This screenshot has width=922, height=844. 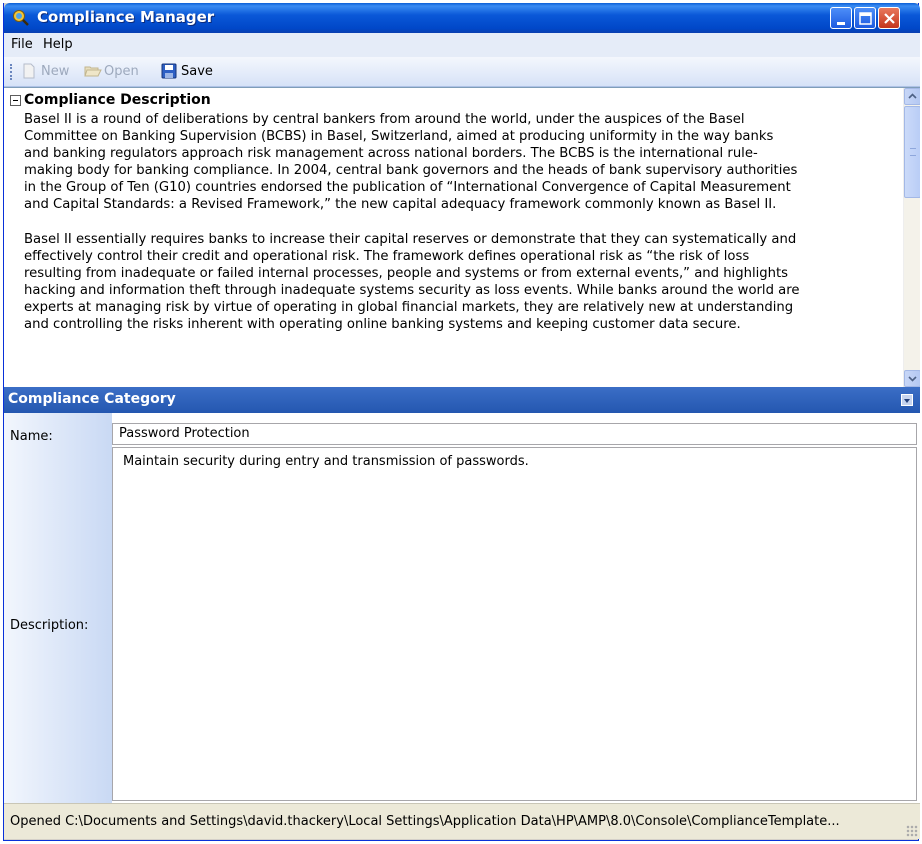 What do you see at coordinates (31, 436) in the screenshot?
I see `name-label: Name:` at bounding box center [31, 436].